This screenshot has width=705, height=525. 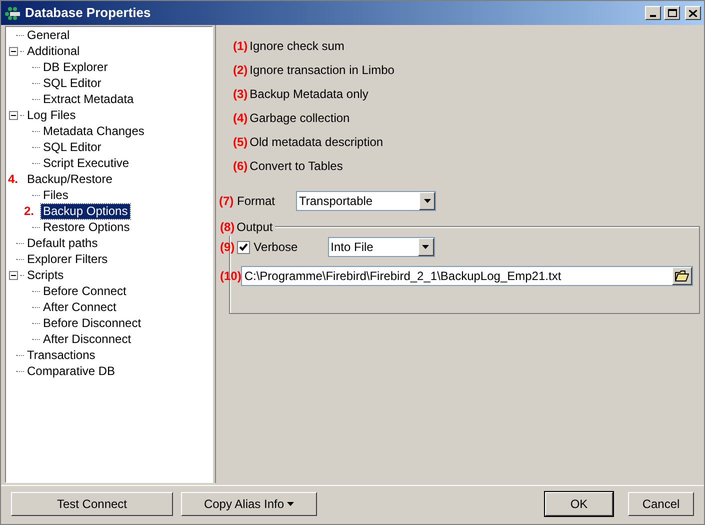 I want to click on option-label: Convert to Tables, so click(x=296, y=166).